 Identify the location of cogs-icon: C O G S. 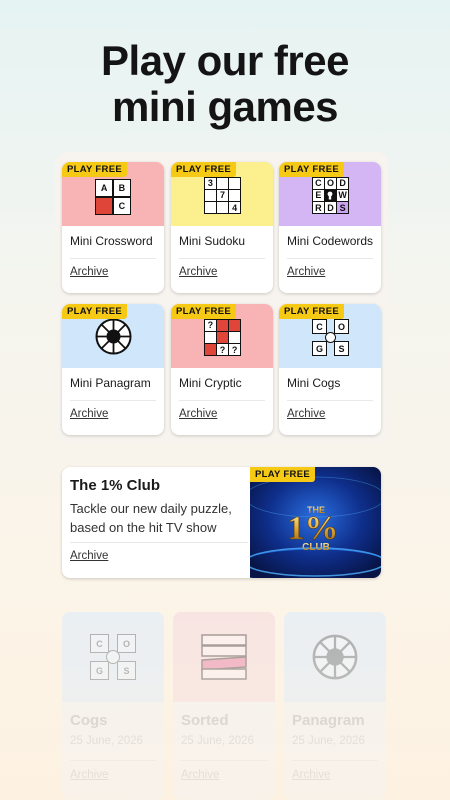
(113, 657).